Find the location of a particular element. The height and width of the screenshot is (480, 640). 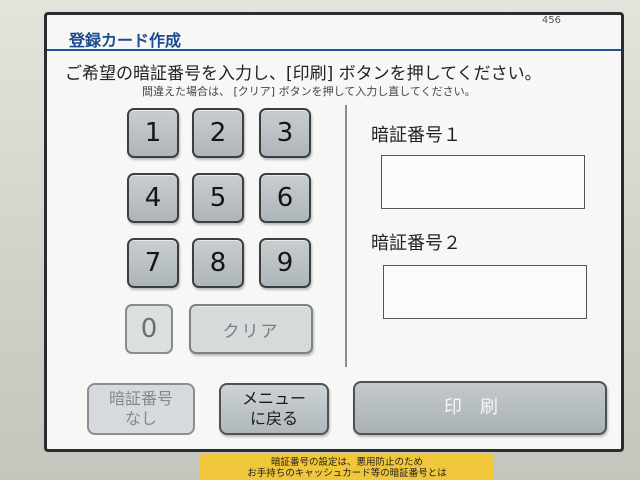

title-bar: 登録カード作成 is located at coordinates (334, 37).